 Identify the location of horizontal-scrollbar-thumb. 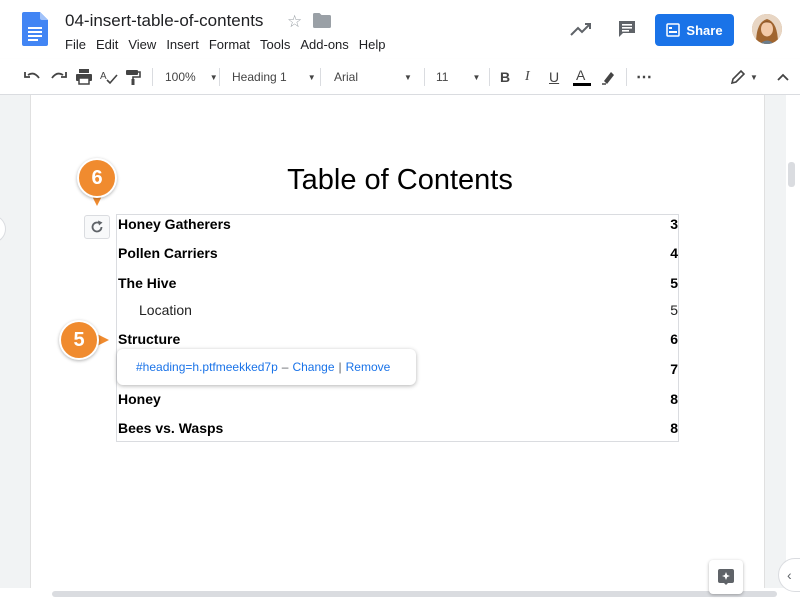
(414, 594).